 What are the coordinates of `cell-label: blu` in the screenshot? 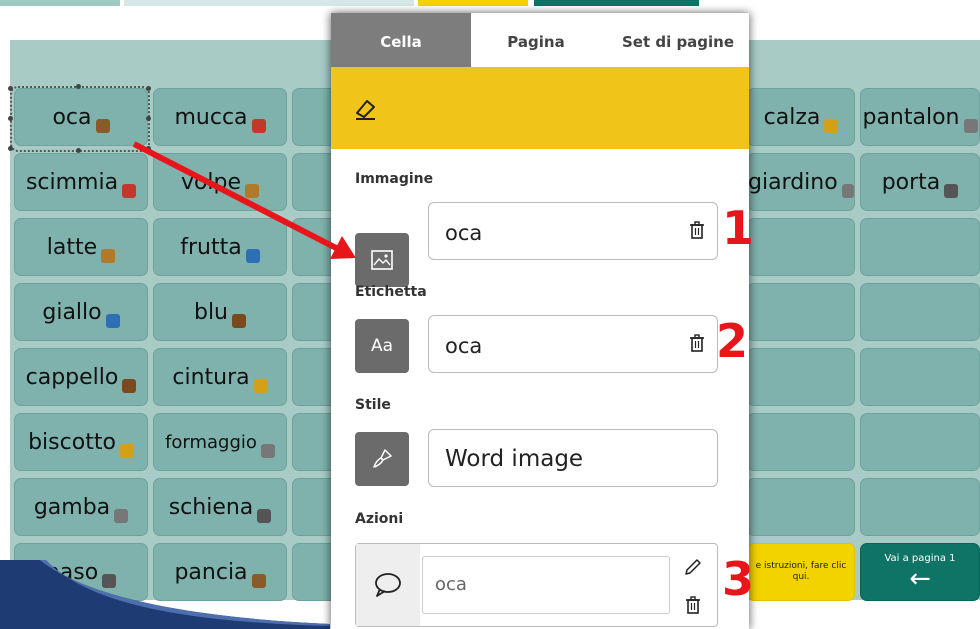 It's located at (211, 312).